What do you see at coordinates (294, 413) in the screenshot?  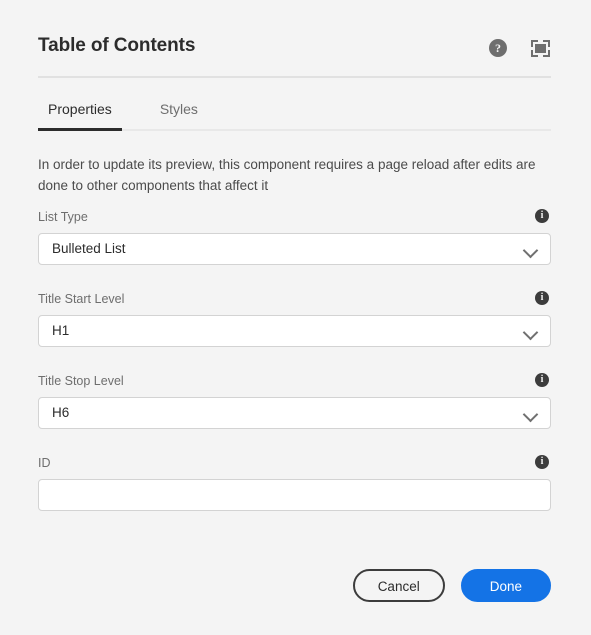 I see `select-title-stop-level: H6` at bounding box center [294, 413].